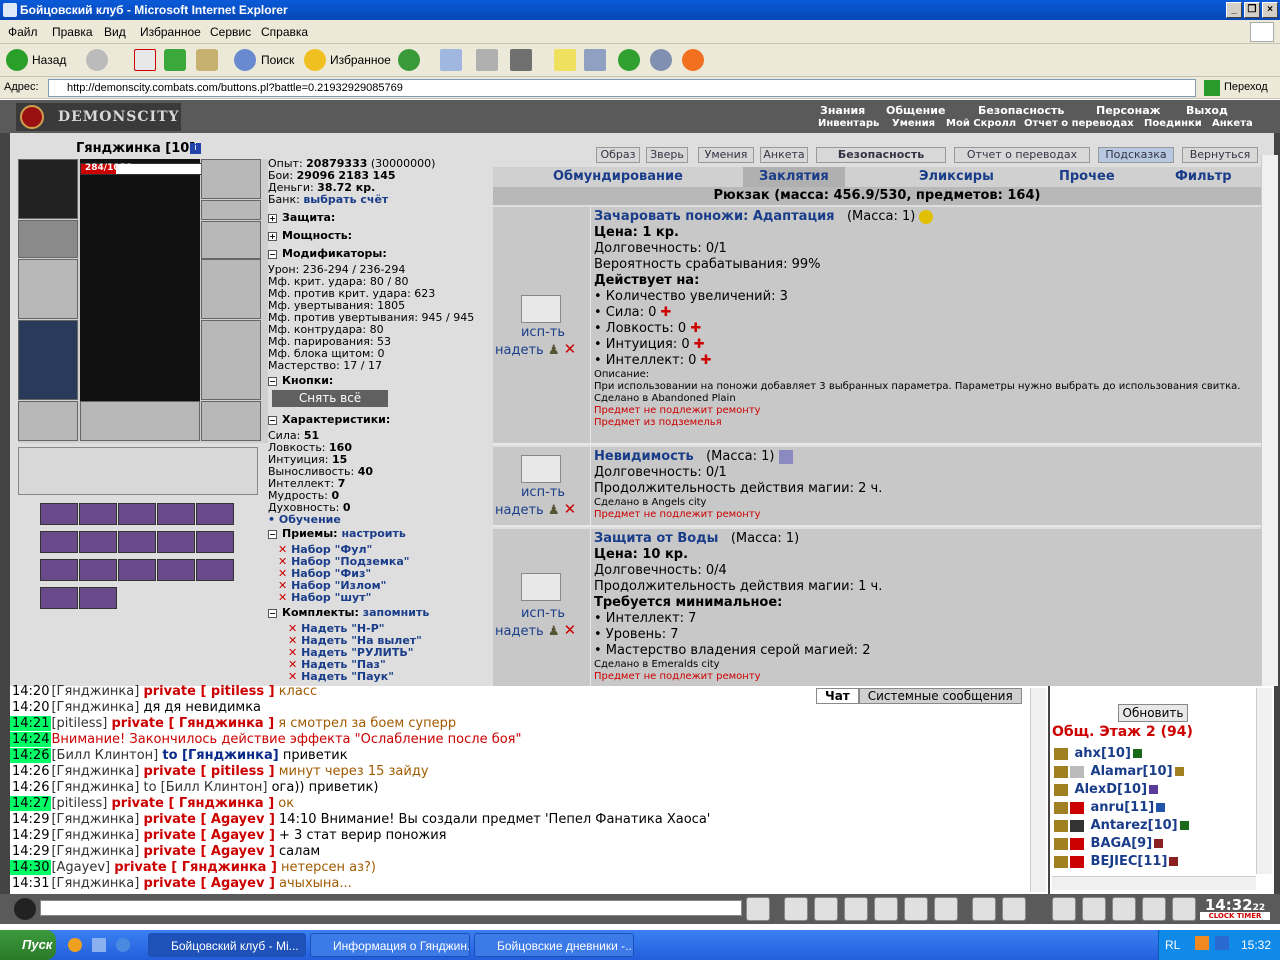  Describe the element at coordinates (667, 155) in the screenshot. I see `nav-pet-button: Зверь` at that location.